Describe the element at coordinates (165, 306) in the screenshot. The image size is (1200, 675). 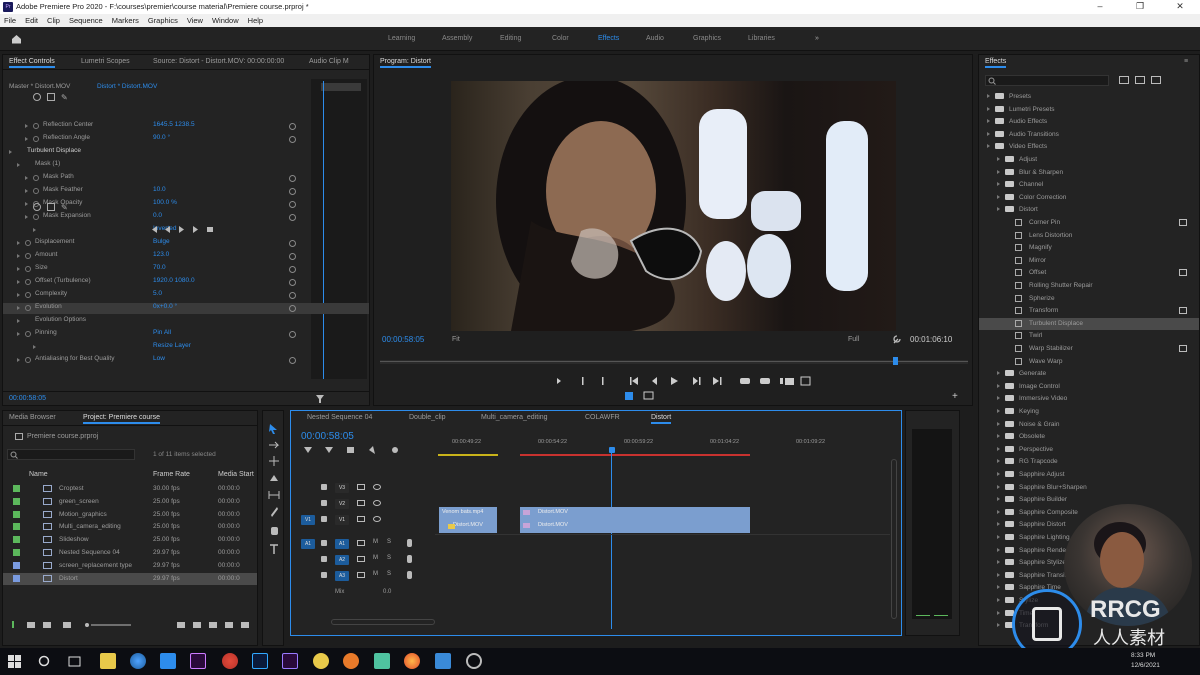
I see `property-value: 0x+0.0 °` at that location.